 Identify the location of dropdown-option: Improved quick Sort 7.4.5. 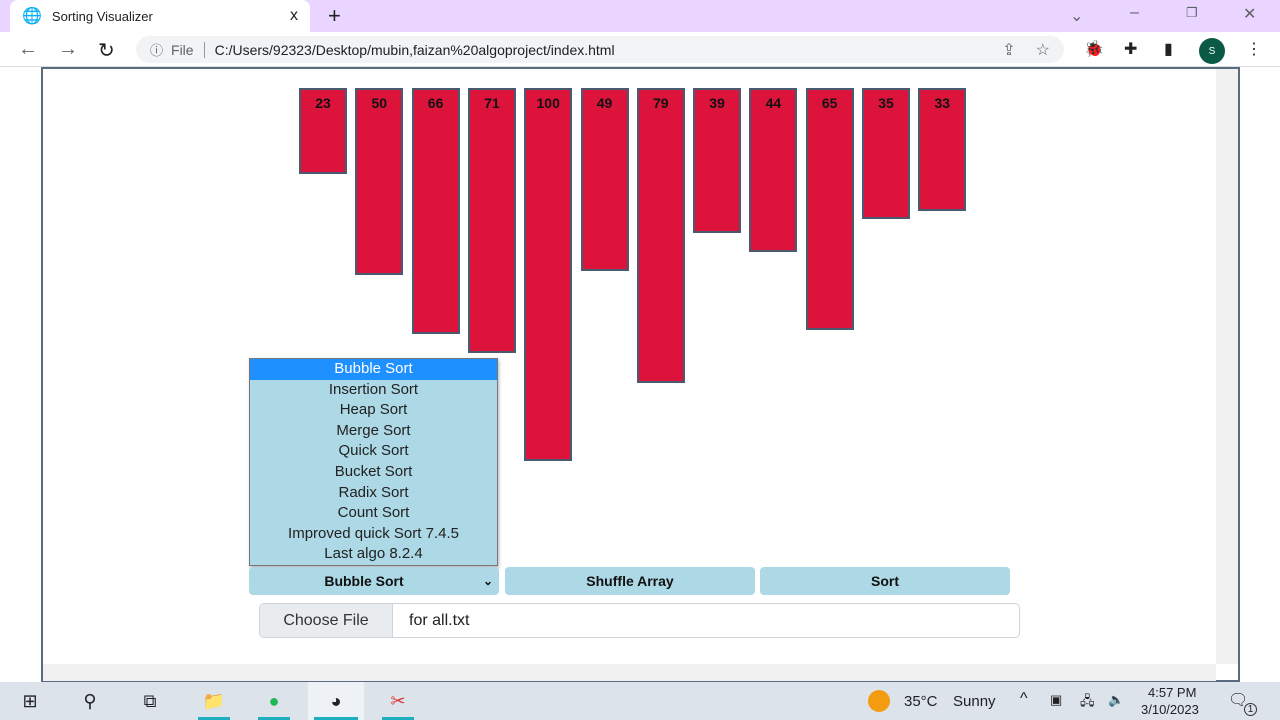
(373, 534).